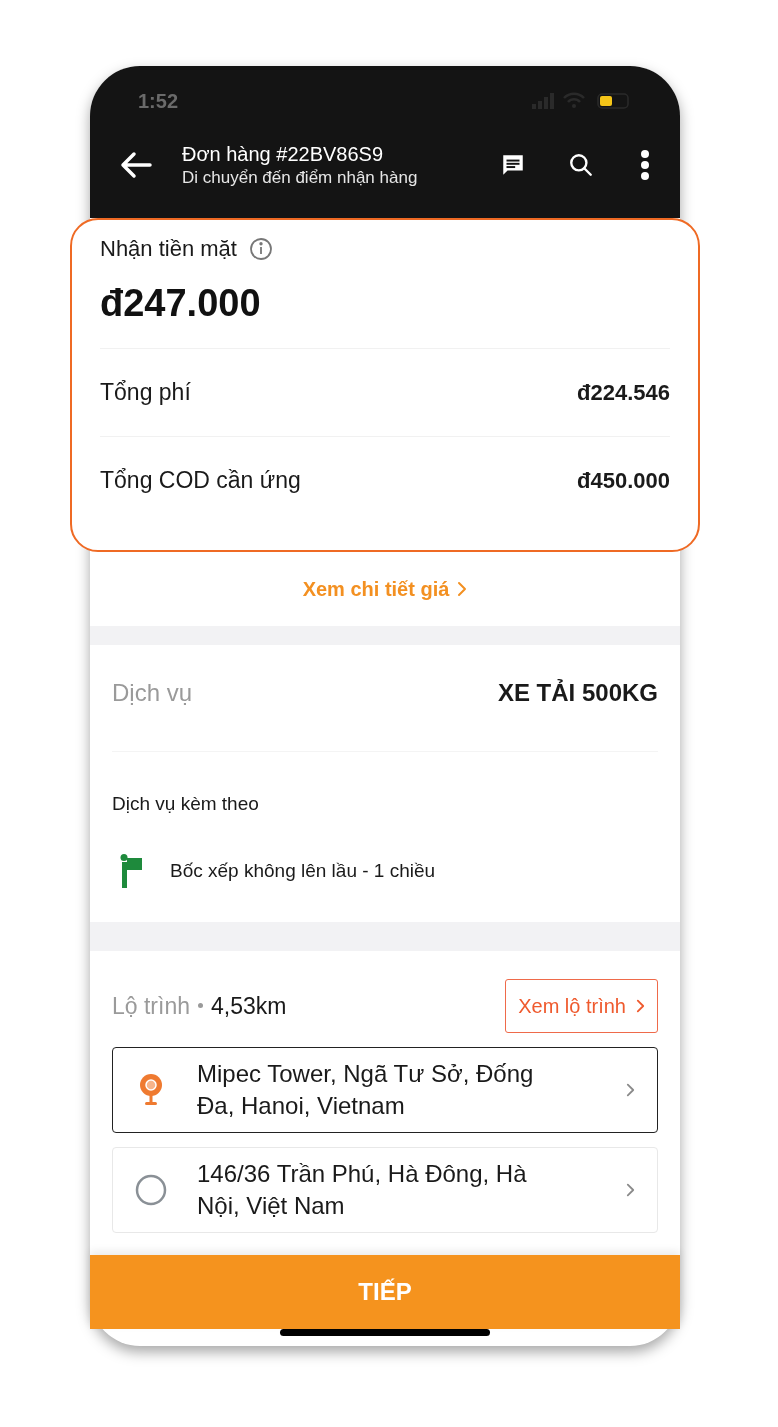 The height and width of the screenshot is (1427, 778). What do you see at coordinates (303, 871) in the screenshot?
I see `extra-service-label: Bốc xếp không lên lầu - 1 chiều` at bounding box center [303, 871].